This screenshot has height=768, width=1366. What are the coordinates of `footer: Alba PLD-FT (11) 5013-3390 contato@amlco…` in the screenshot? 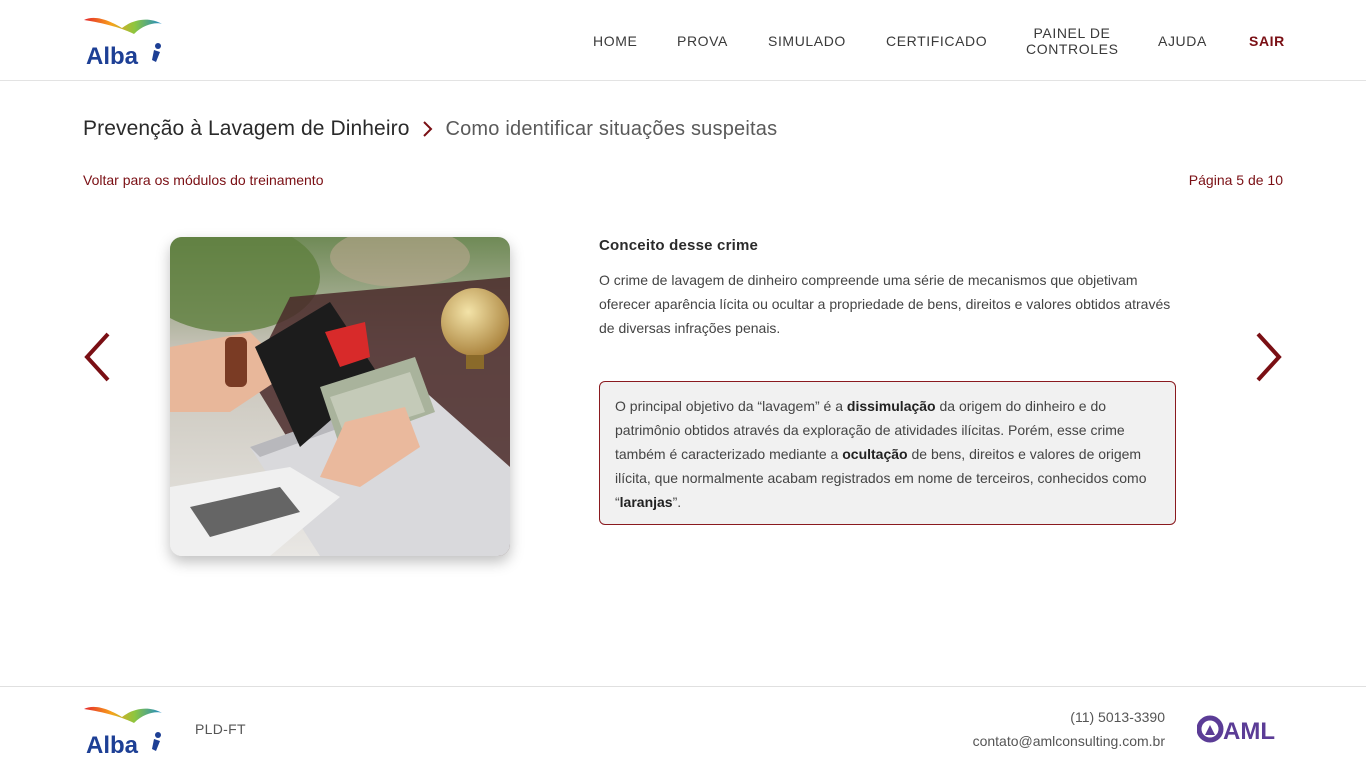 It's located at (683, 727).